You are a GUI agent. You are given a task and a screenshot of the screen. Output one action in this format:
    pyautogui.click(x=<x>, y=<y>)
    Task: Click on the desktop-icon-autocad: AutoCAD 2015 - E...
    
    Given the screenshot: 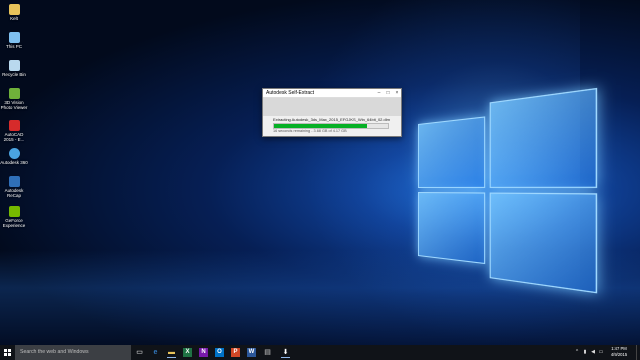 What is the action you would take?
    pyautogui.click(x=14, y=131)
    